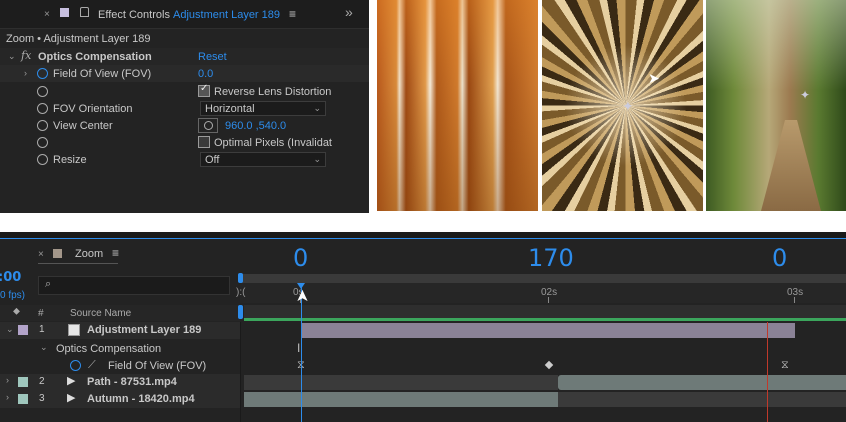 The width and height of the screenshot is (846, 422). What do you see at coordinates (230, 109) in the screenshot?
I see `fov-orientation-value: Horizontal` at bounding box center [230, 109].